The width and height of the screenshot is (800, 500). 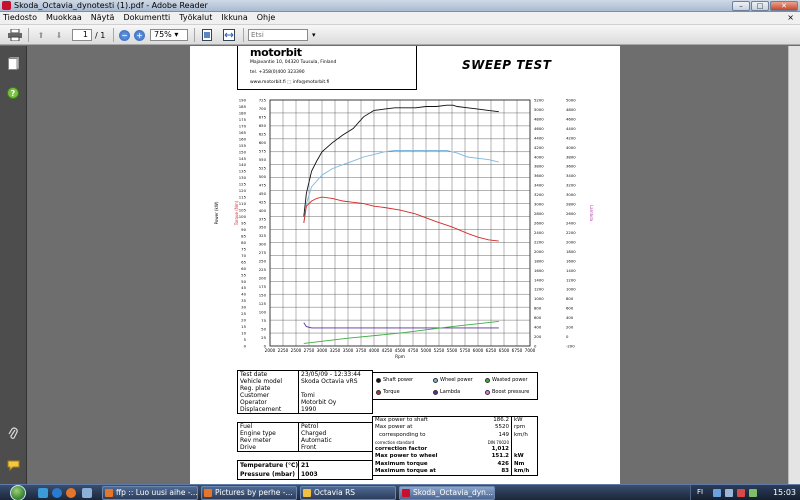 What do you see at coordinates (13, 63) in the screenshot?
I see `pages-panel-button` at bounding box center [13, 63].